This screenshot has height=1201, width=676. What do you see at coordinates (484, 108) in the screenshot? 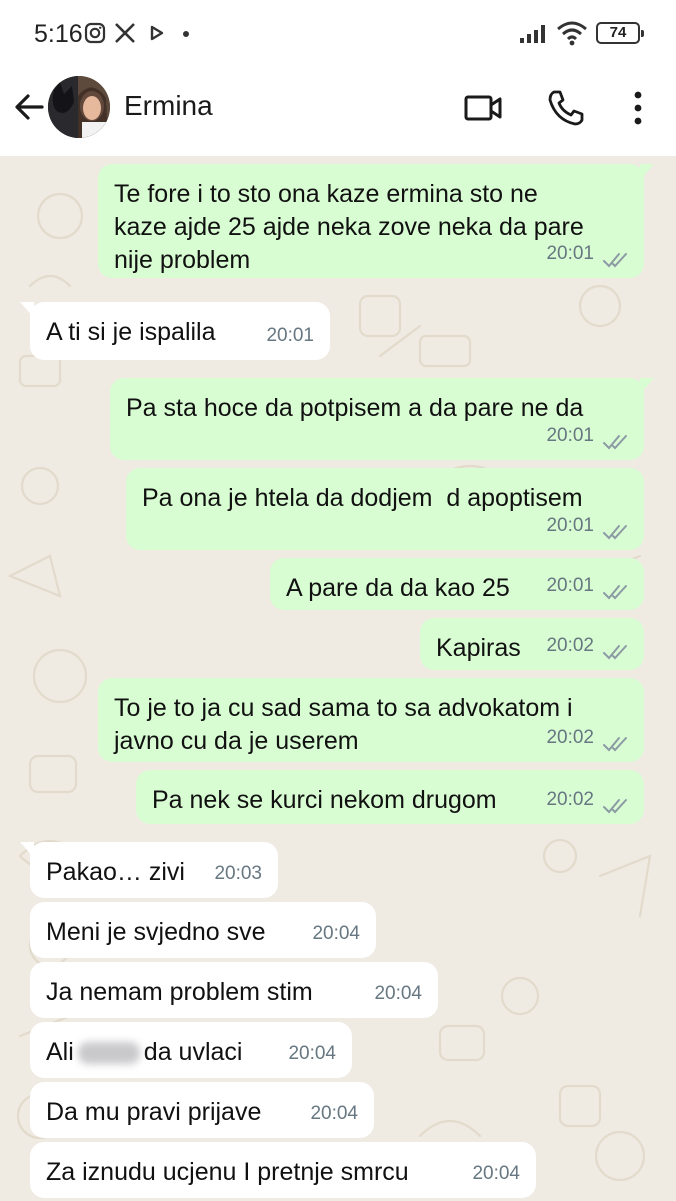
I see `video-camera-icon` at bounding box center [484, 108].